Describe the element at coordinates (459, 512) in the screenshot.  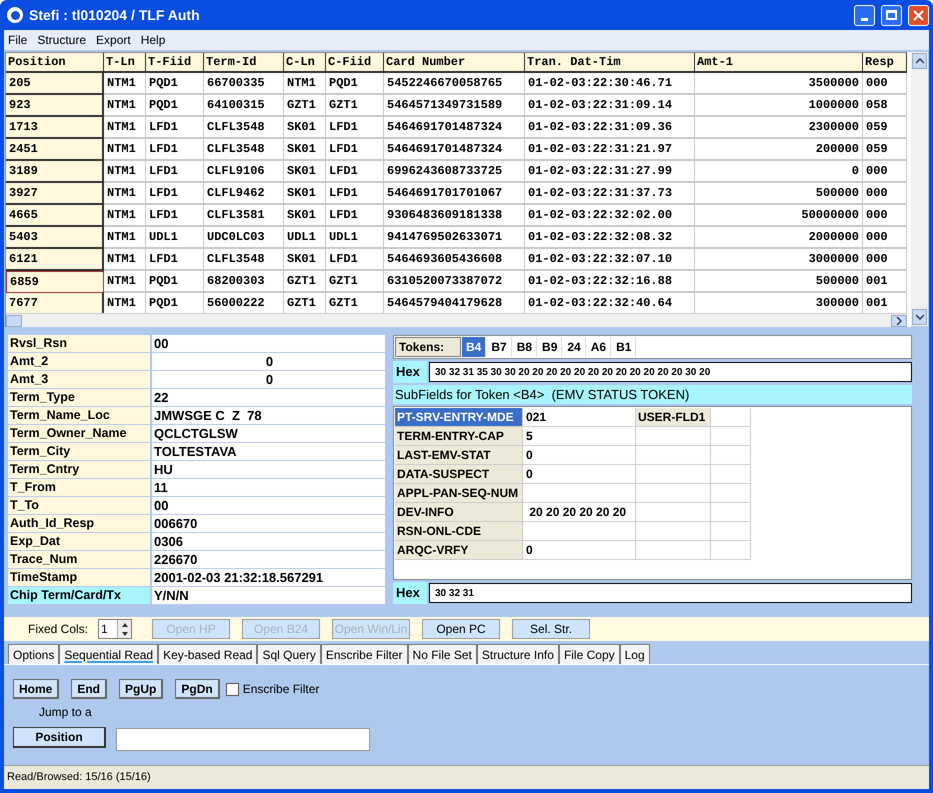
I see `subfield-name: DEV-INFO` at that location.